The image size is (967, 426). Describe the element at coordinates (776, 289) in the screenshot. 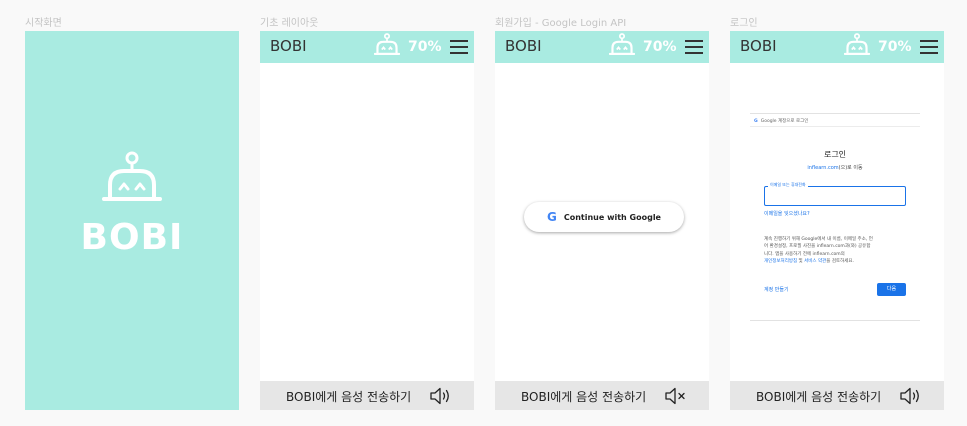

I see `create-account-link: 계정 만들기` at that location.